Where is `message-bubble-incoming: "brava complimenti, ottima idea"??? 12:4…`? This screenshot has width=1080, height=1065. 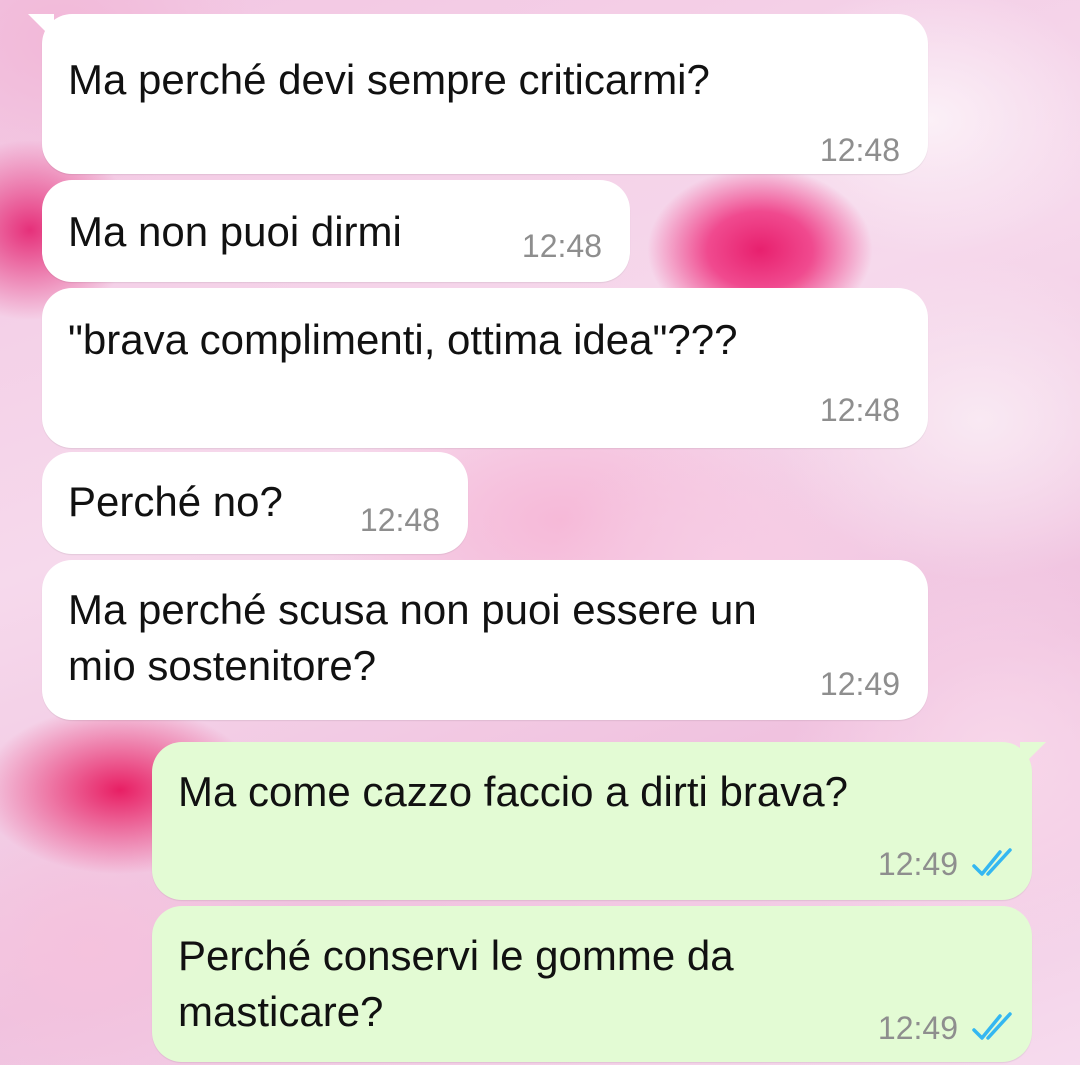 message-bubble-incoming: "brava complimenti, ottima idea"??? 12:4… is located at coordinates (485, 368).